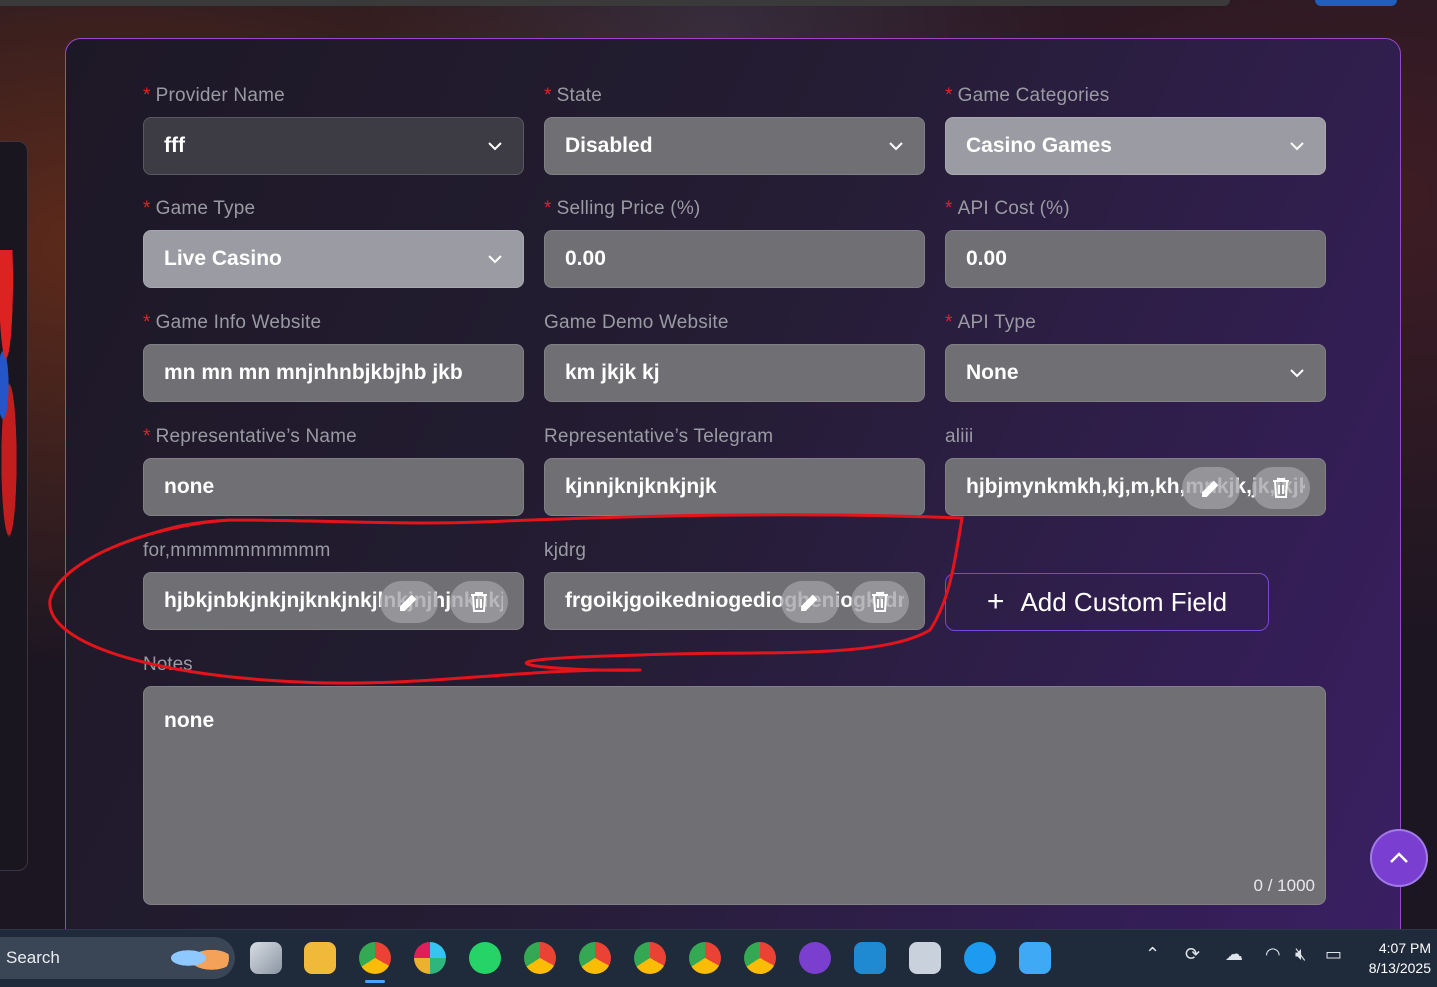 Image resolution: width=1437 pixels, height=987 pixels. Describe the element at coordinates (980, 958) in the screenshot. I see `docker-icon` at that location.